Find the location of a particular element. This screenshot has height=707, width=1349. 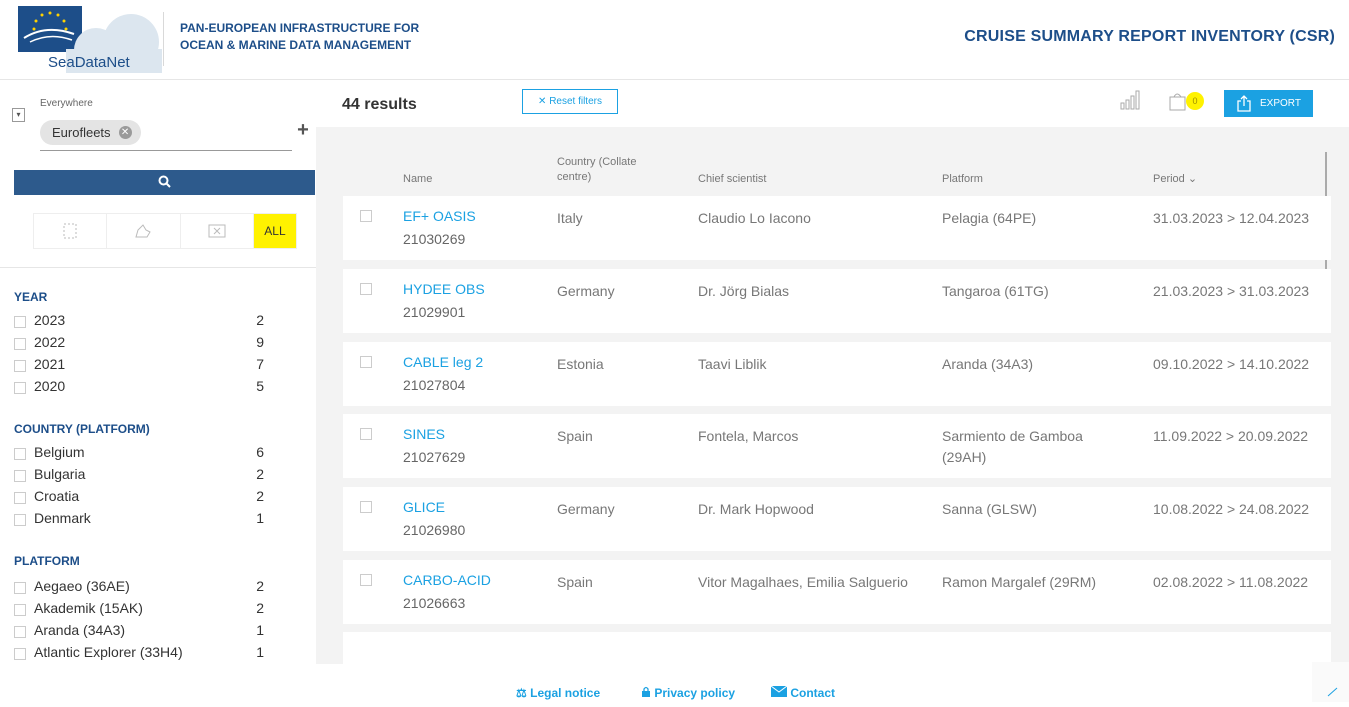

cell-chief-scientist: Vitor Magalhaes, Emilia Salguerio is located at coordinates (803, 582).